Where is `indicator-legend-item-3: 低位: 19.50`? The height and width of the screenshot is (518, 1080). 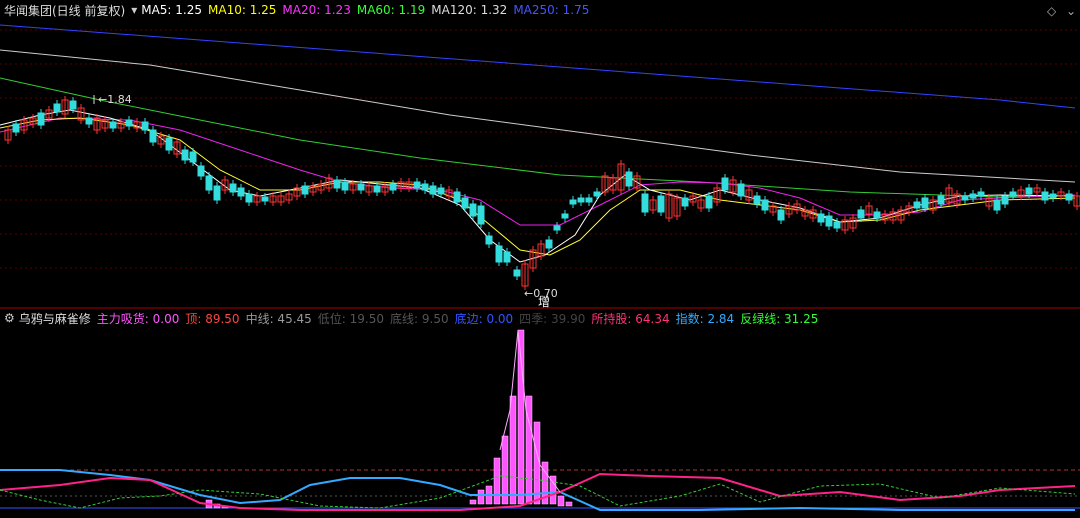
indicator-legend-item-3: 低位: 19.50 is located at coordinates (351, 318).